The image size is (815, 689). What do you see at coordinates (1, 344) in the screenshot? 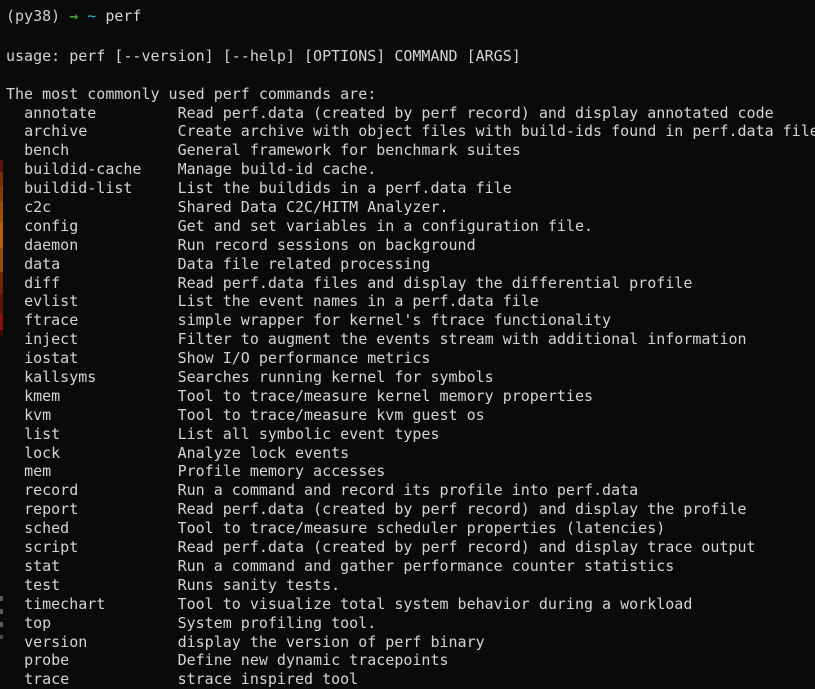
I see `scrollbar-marker-strip` at bounding box center [1, 344].